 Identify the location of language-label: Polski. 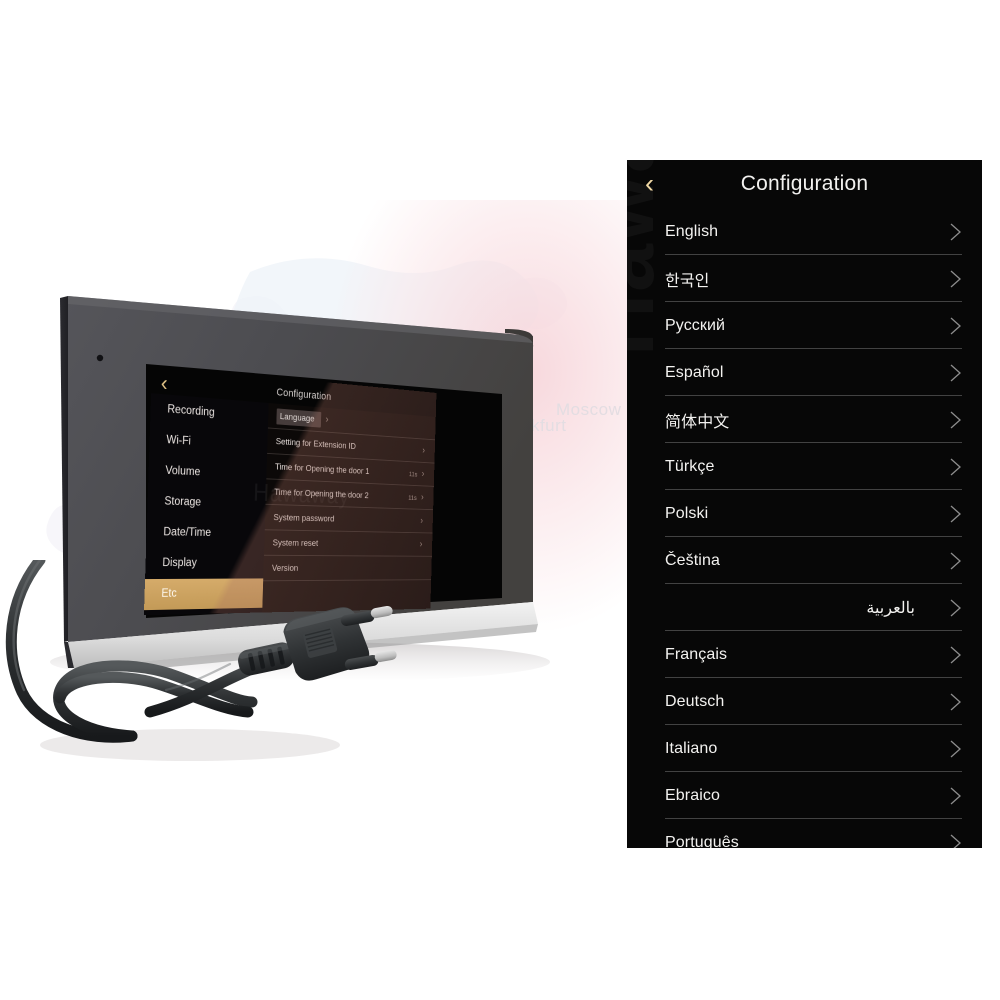
(687, 513).